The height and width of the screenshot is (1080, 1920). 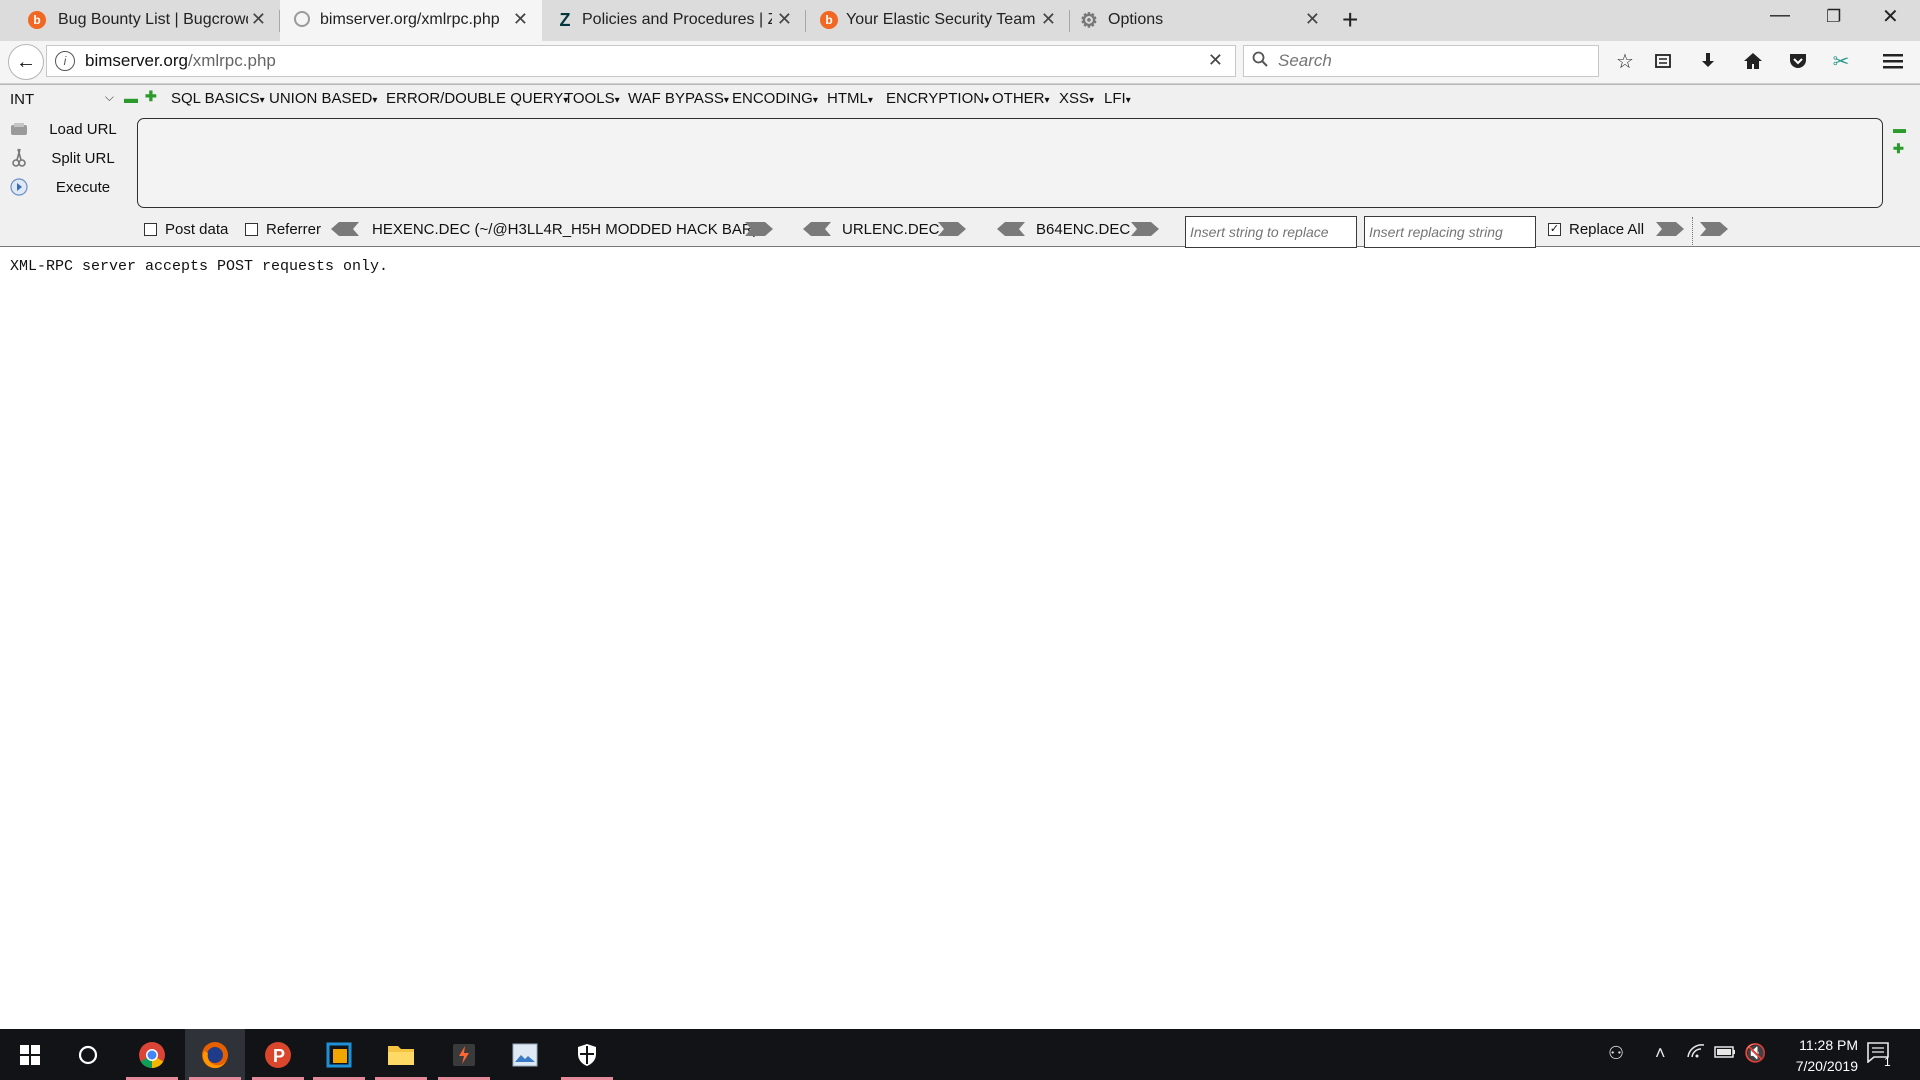 I want to click on wifi-icon, so click(x=1696, y=1053).